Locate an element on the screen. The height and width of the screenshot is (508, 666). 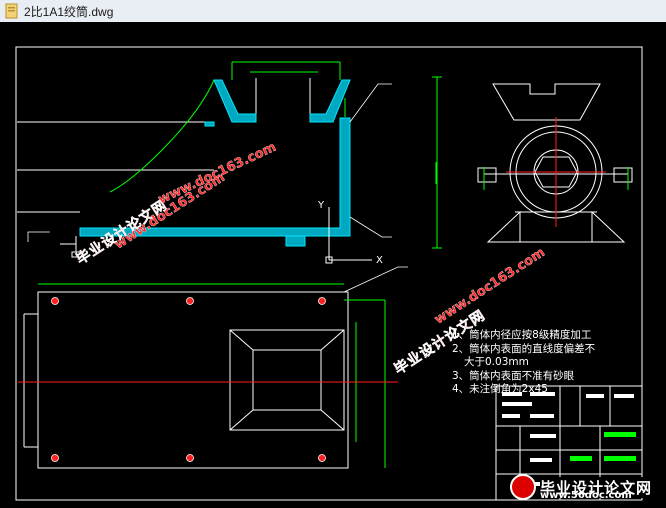
top-view-bolts is located at coordinates (188, 379).